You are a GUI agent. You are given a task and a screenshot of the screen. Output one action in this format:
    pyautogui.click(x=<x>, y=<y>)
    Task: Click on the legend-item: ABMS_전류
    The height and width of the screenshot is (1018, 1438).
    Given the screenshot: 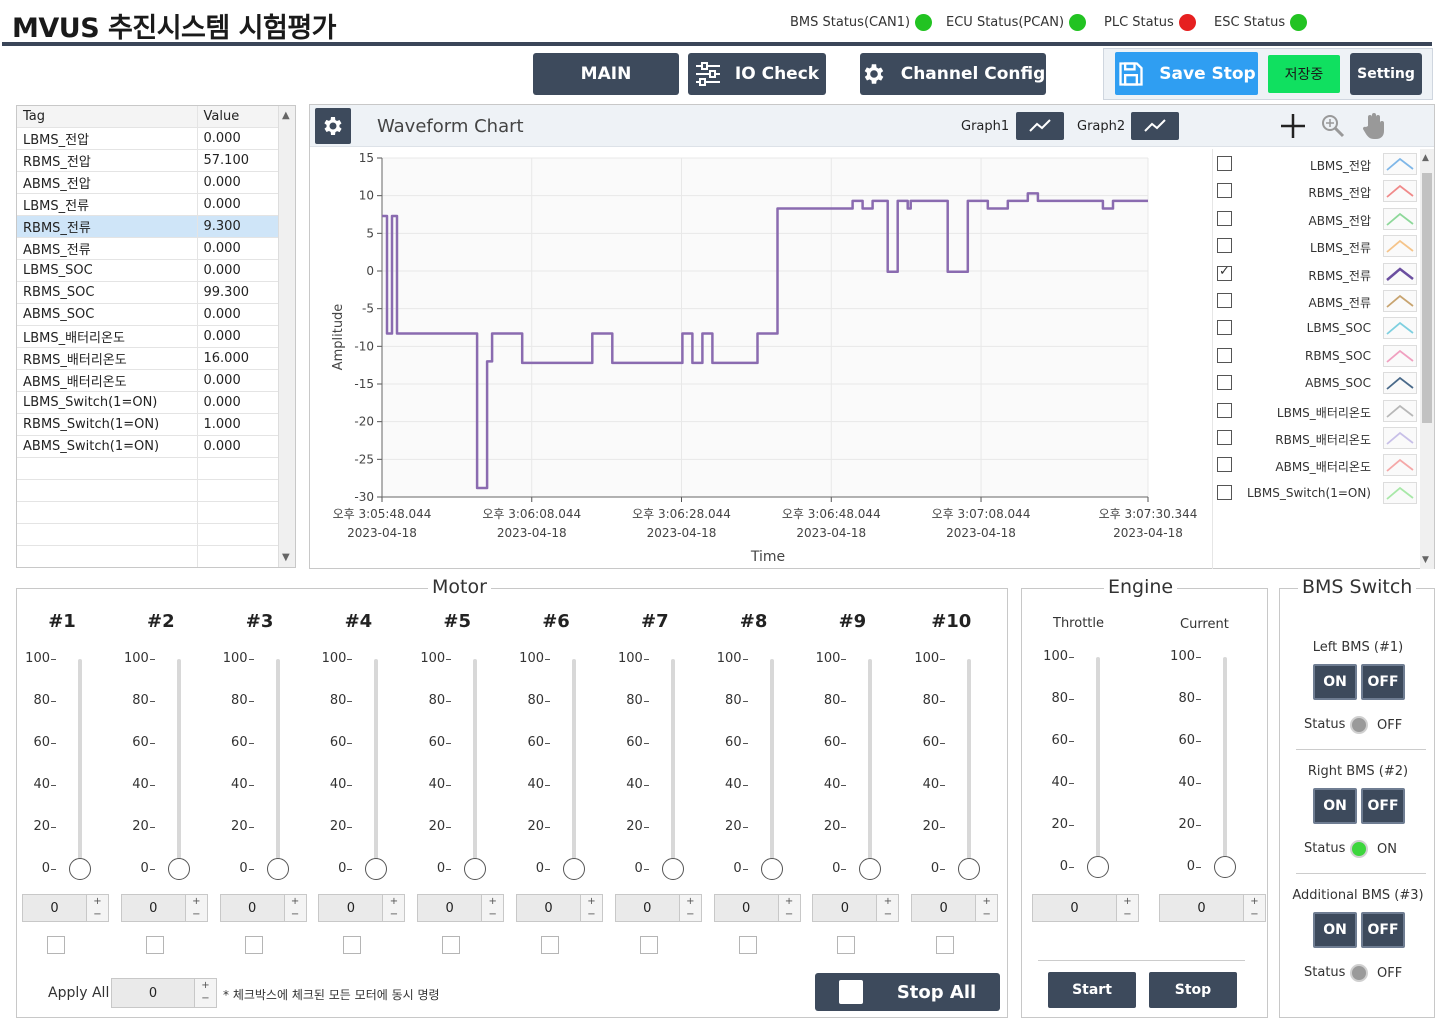 What is the action you would take?
    pyautogui.click(x=1317, y=301)
    